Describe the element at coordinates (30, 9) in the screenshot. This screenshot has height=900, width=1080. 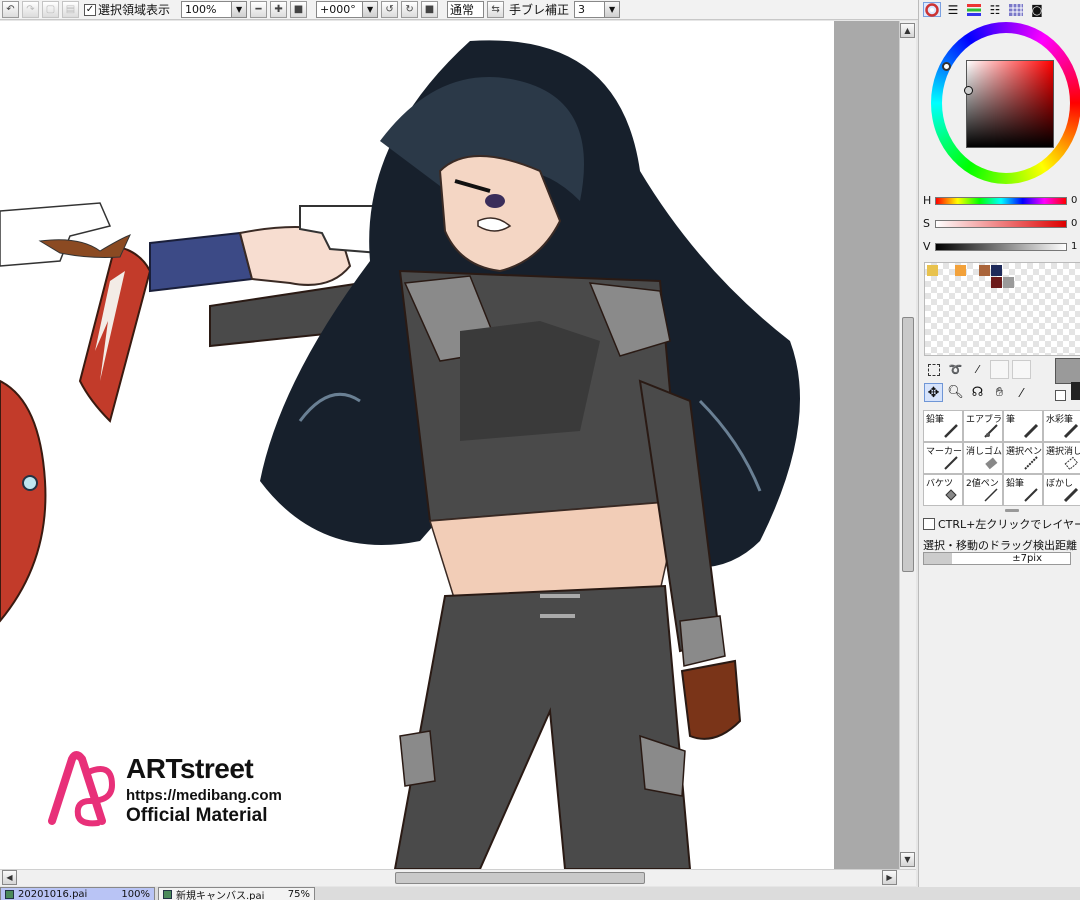
I see `redo-button: ↷` at that location.